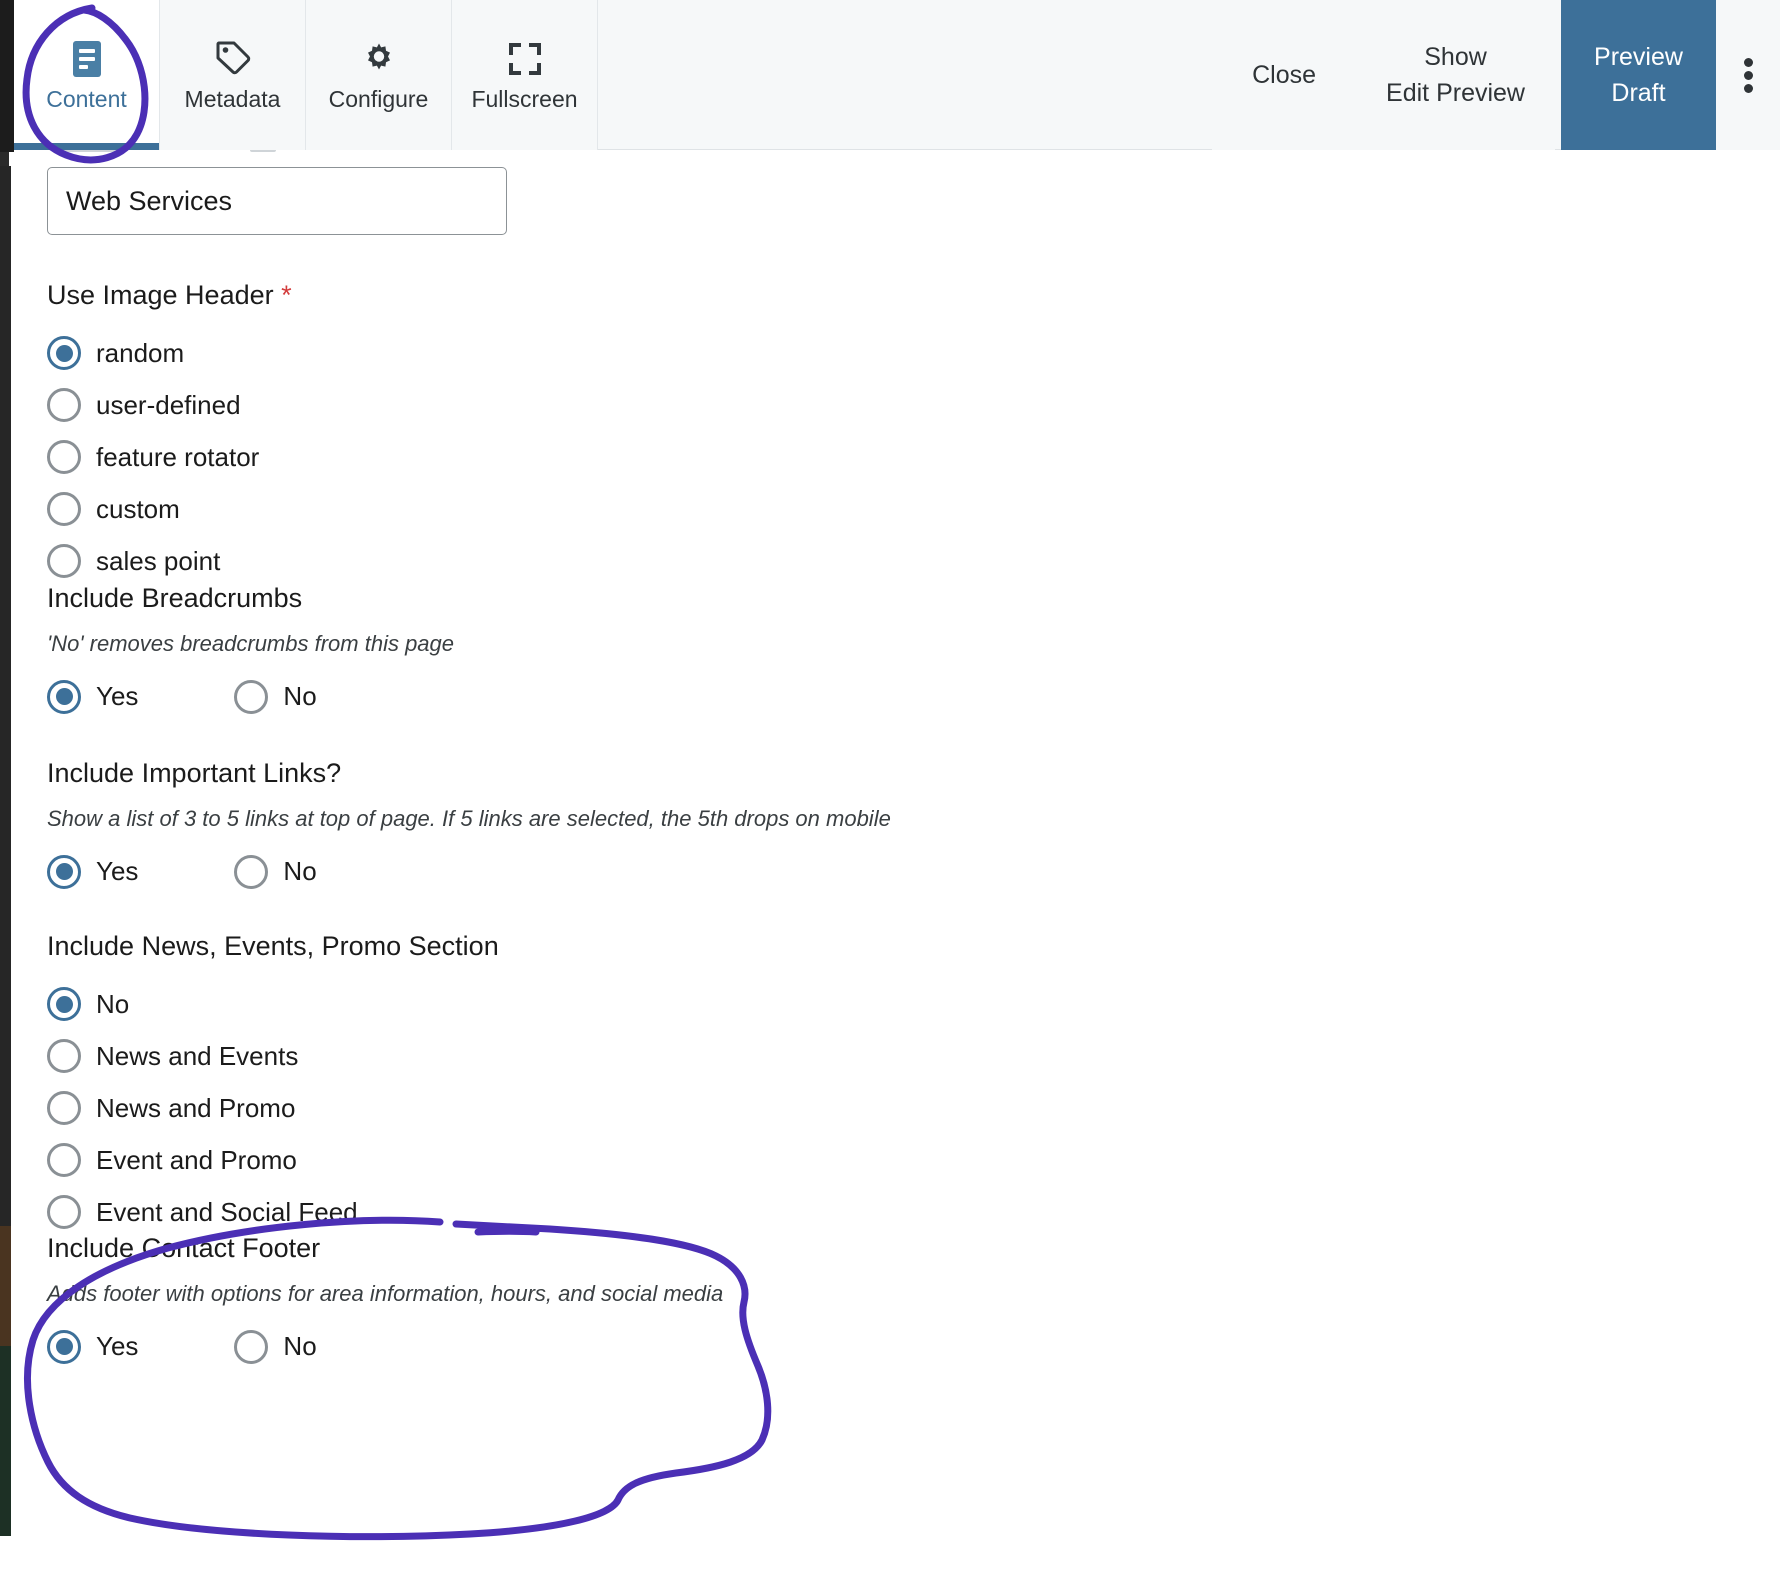  Describe the element at coordinates (87, 59) in the screenshot. I see `document-icon` at that location.